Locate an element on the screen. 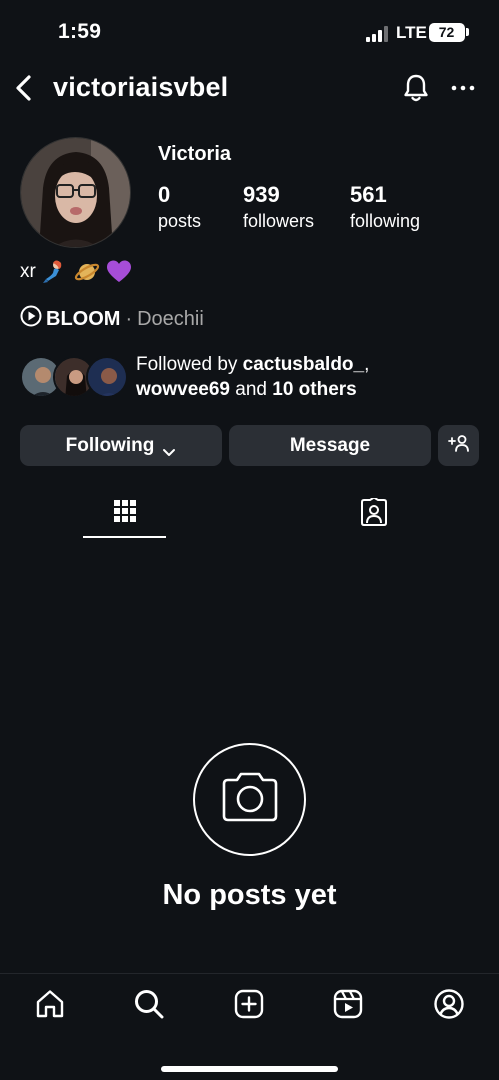  followed-by-and: and is located at coordinates (251, 389).